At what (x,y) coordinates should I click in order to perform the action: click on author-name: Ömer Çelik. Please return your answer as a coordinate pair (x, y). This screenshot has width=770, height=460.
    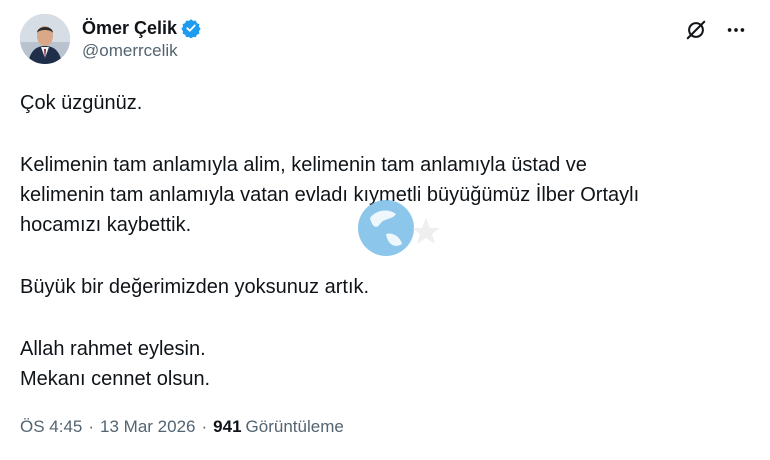
    Looking at the image, I should click on (129, 28).